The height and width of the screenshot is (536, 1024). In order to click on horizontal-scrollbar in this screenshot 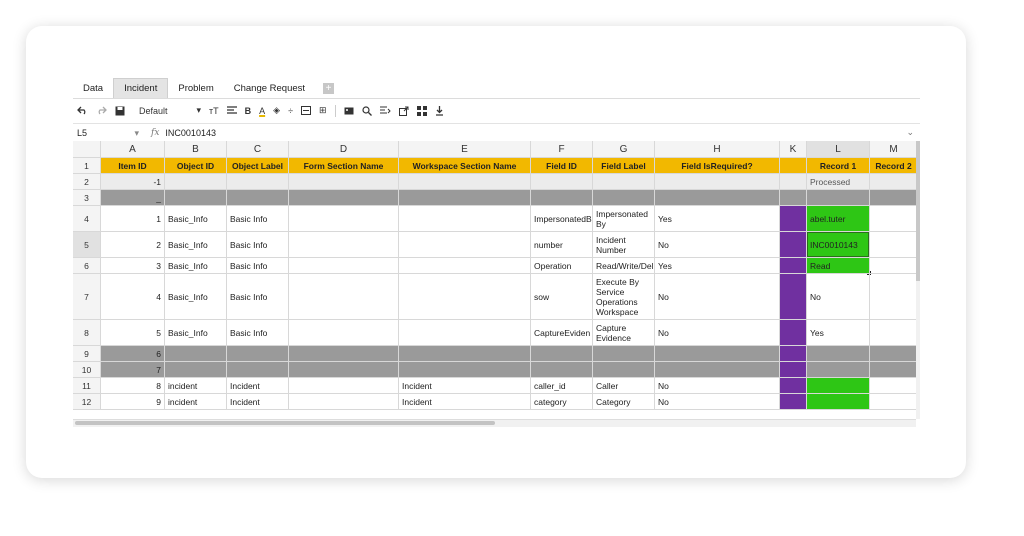, I will do `click(494, 423)`.